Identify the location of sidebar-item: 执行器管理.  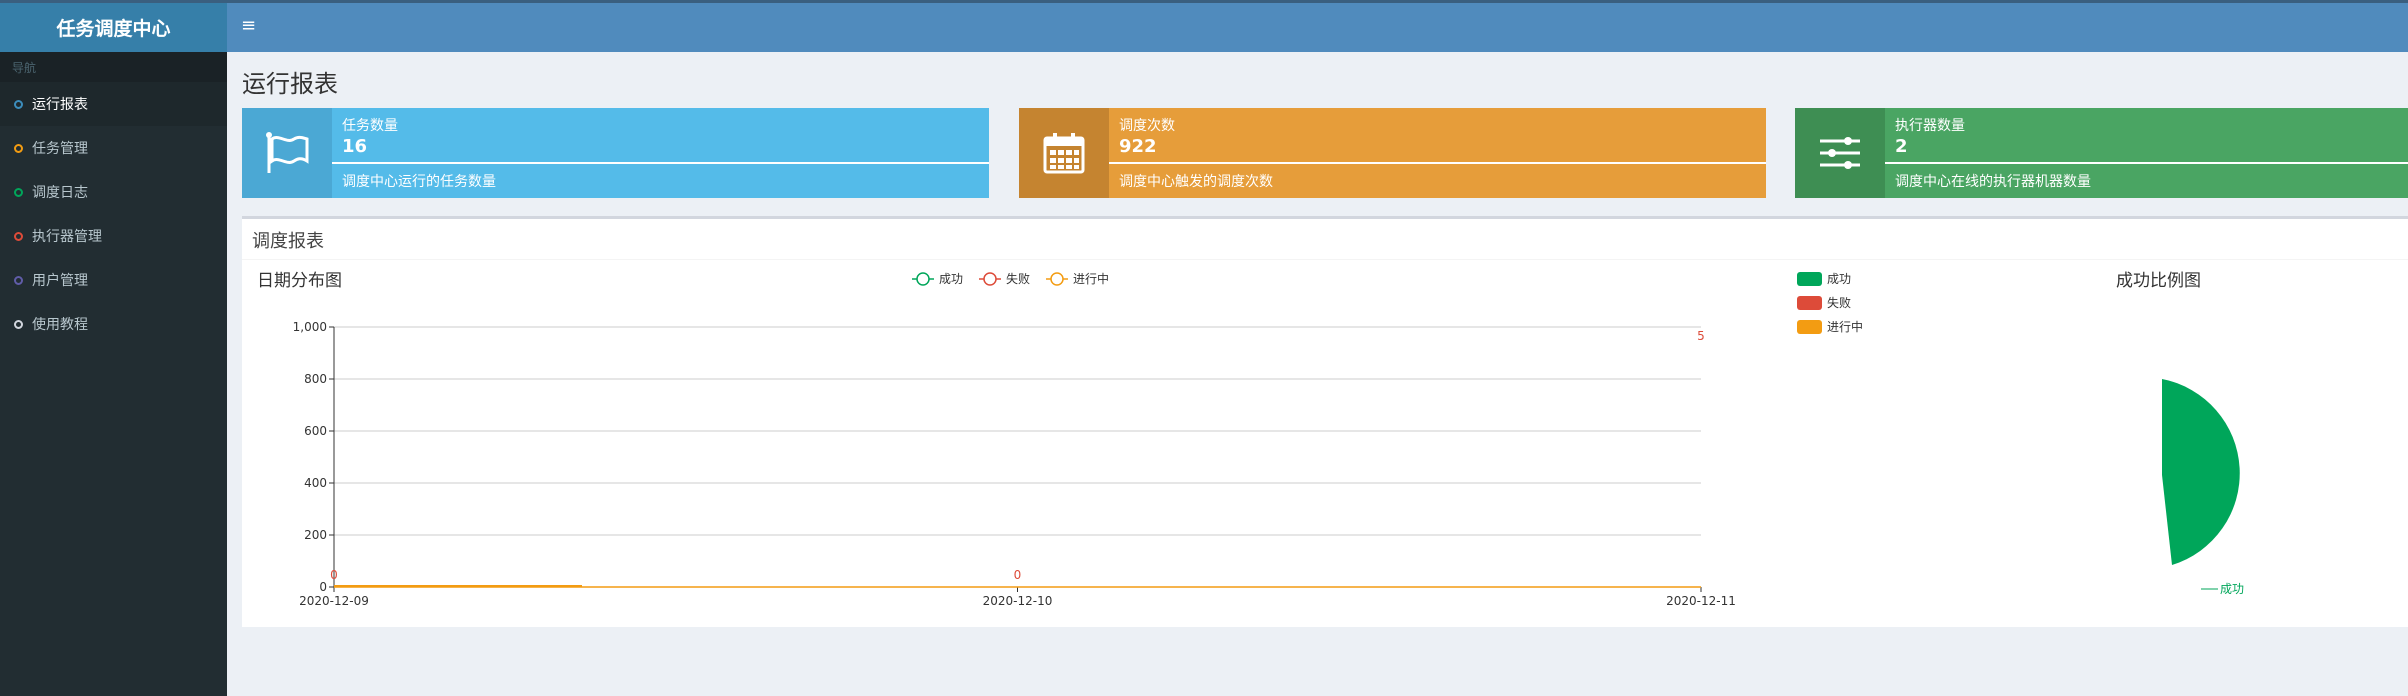
(113, 236).